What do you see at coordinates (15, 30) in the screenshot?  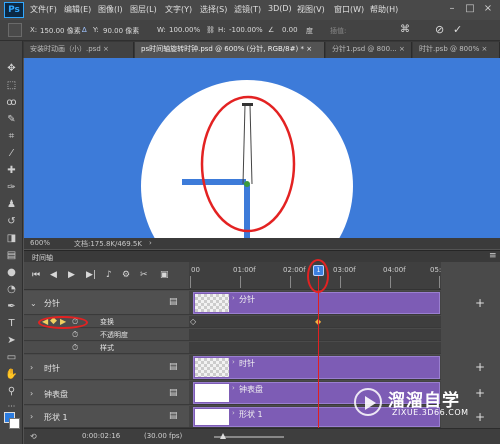 I see `reference-point-icon` at bounding box center [15, 30].